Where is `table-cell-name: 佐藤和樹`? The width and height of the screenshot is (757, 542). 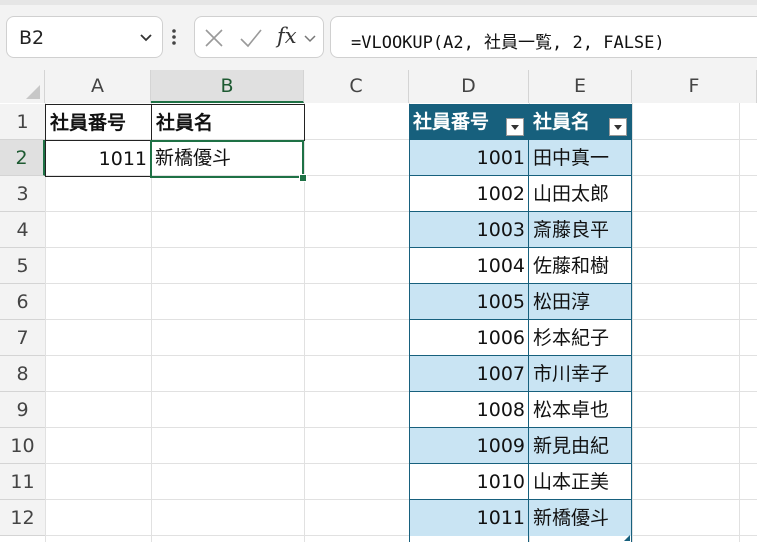
table-cell-name: 佐藤和樹 is located at coordinates (580, 266).